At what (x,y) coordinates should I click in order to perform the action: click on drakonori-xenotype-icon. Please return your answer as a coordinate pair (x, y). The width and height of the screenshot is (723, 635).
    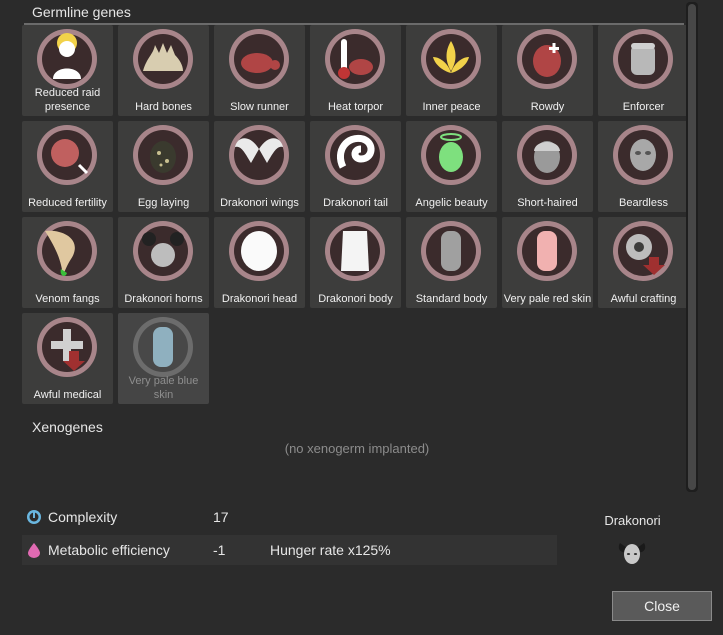
    Looking at the image, I should click on (632, 552).